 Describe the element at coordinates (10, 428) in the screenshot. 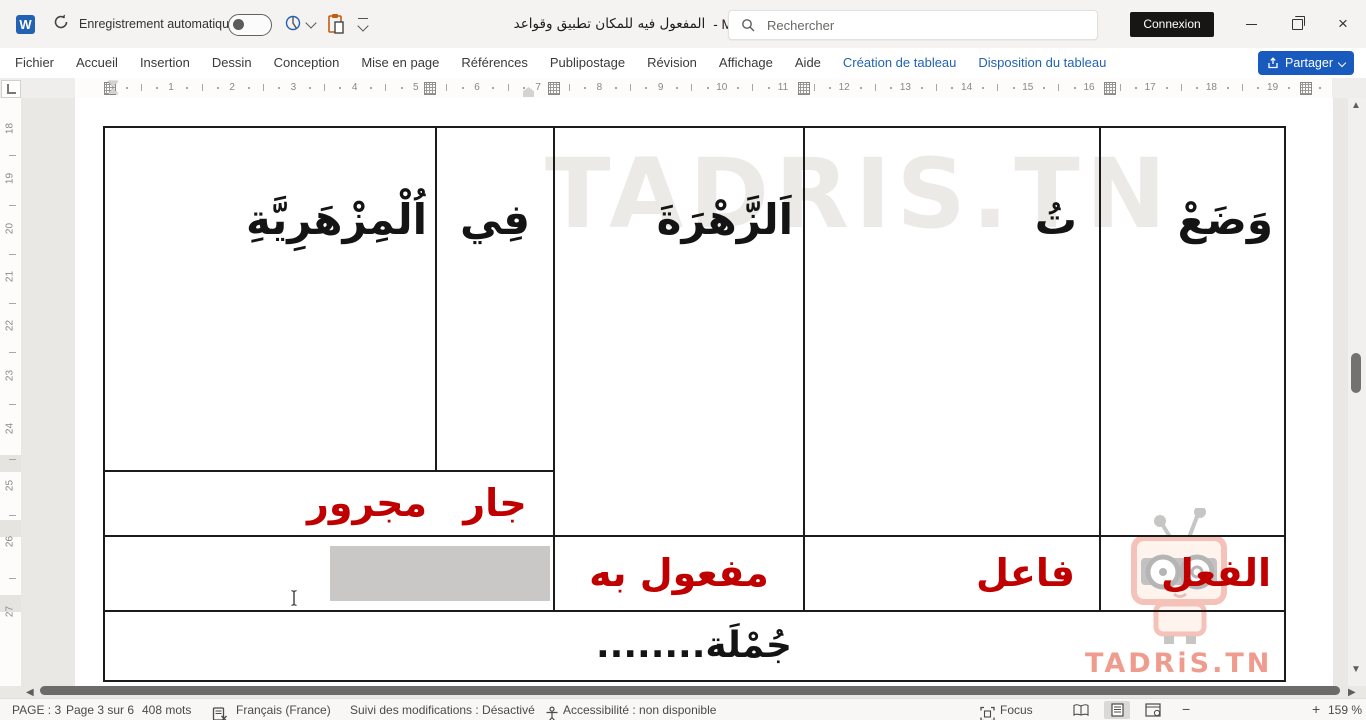

I see `ruler-number: 24` at that location.